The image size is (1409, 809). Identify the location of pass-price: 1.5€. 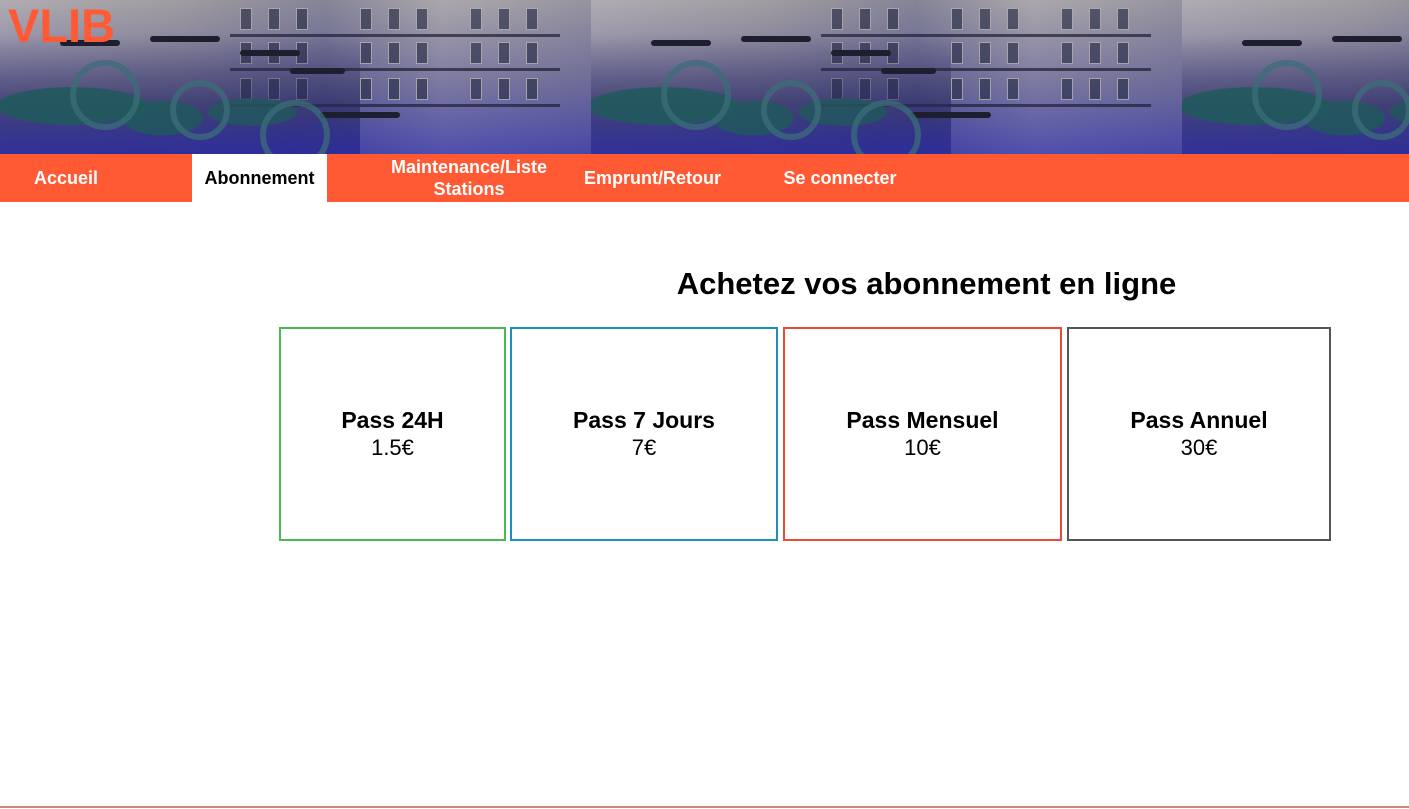
(392, 447).